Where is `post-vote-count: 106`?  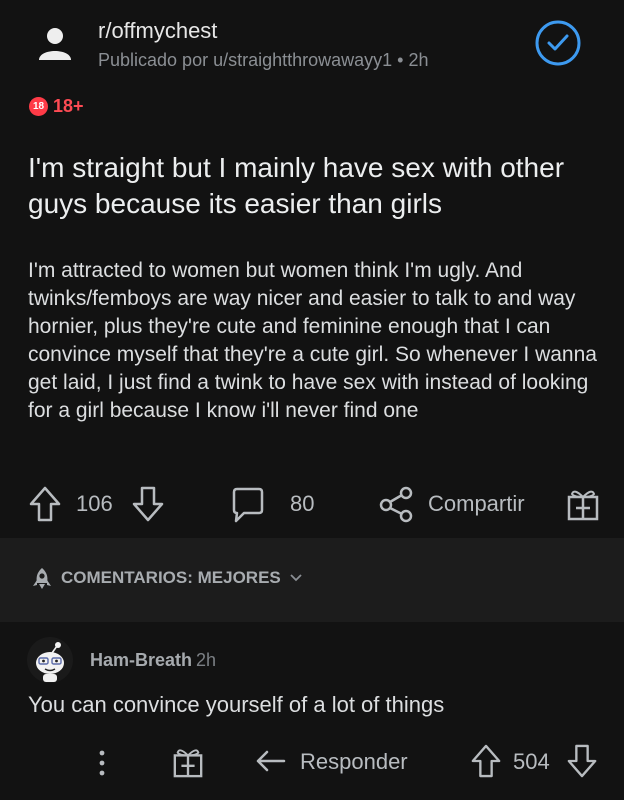
post-vote-count: 106 is located at coordinates (94, 503).